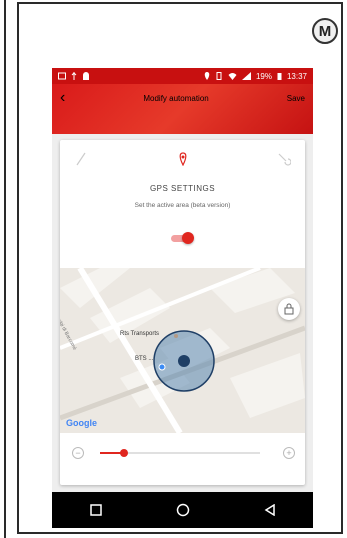 This screenshot has width=347, height=538. I want to click on save-button: Save, so click(296, 98).